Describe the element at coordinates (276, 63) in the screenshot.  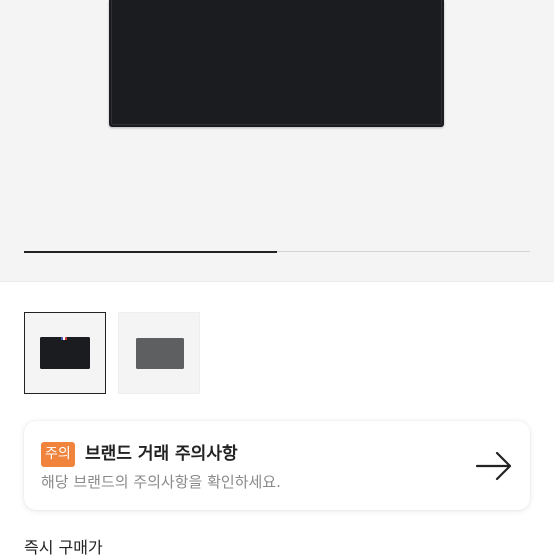
I see `product-image` at that location.